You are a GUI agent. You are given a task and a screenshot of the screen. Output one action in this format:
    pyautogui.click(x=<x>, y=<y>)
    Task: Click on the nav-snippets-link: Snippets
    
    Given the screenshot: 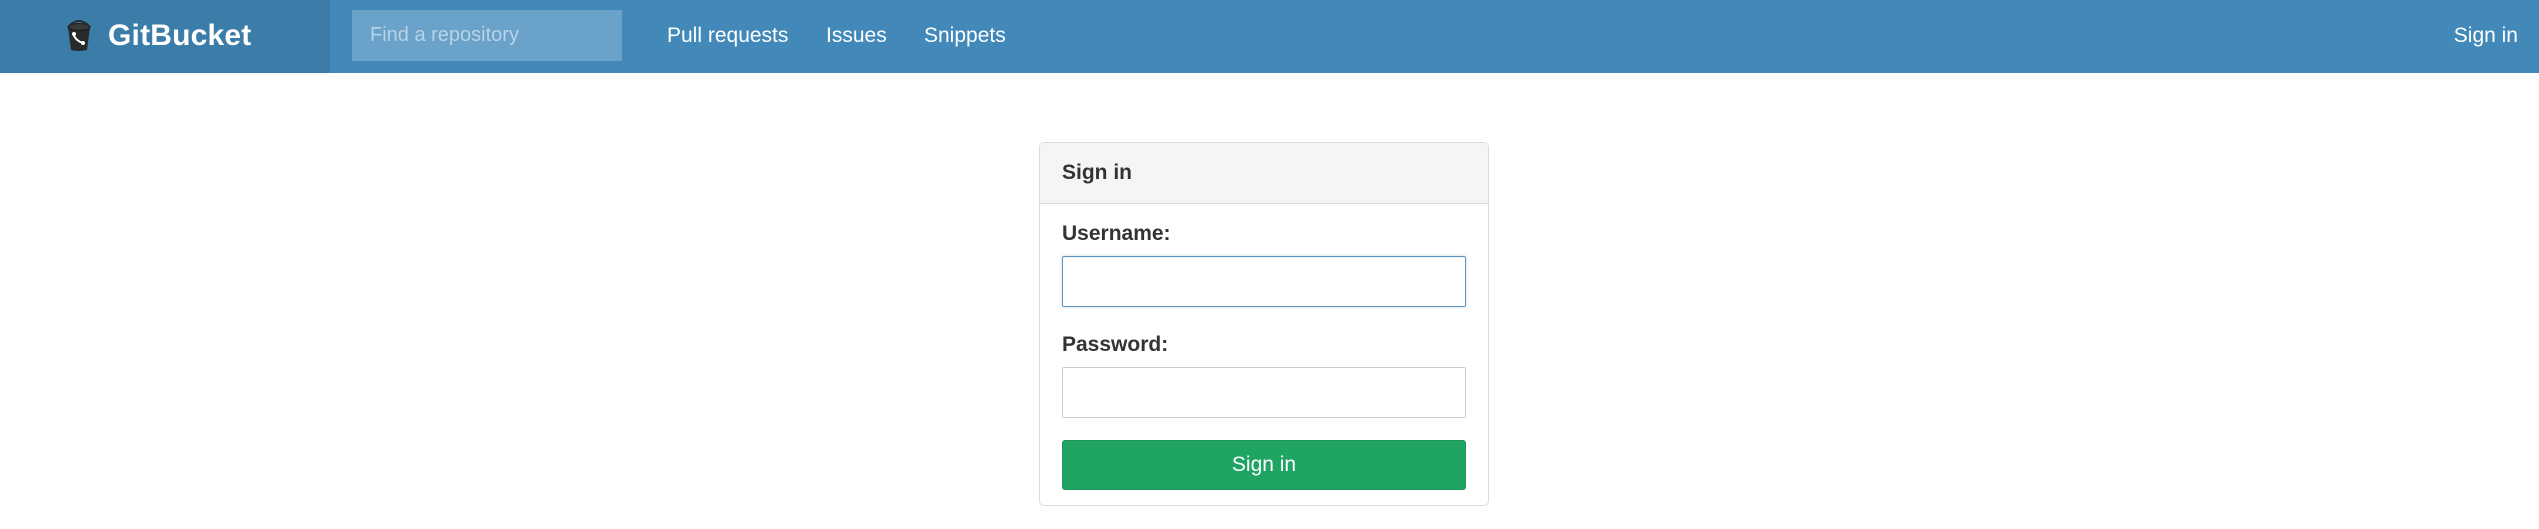 What is the action you would take?
    pyautogui.click(x=965, y=36)
    